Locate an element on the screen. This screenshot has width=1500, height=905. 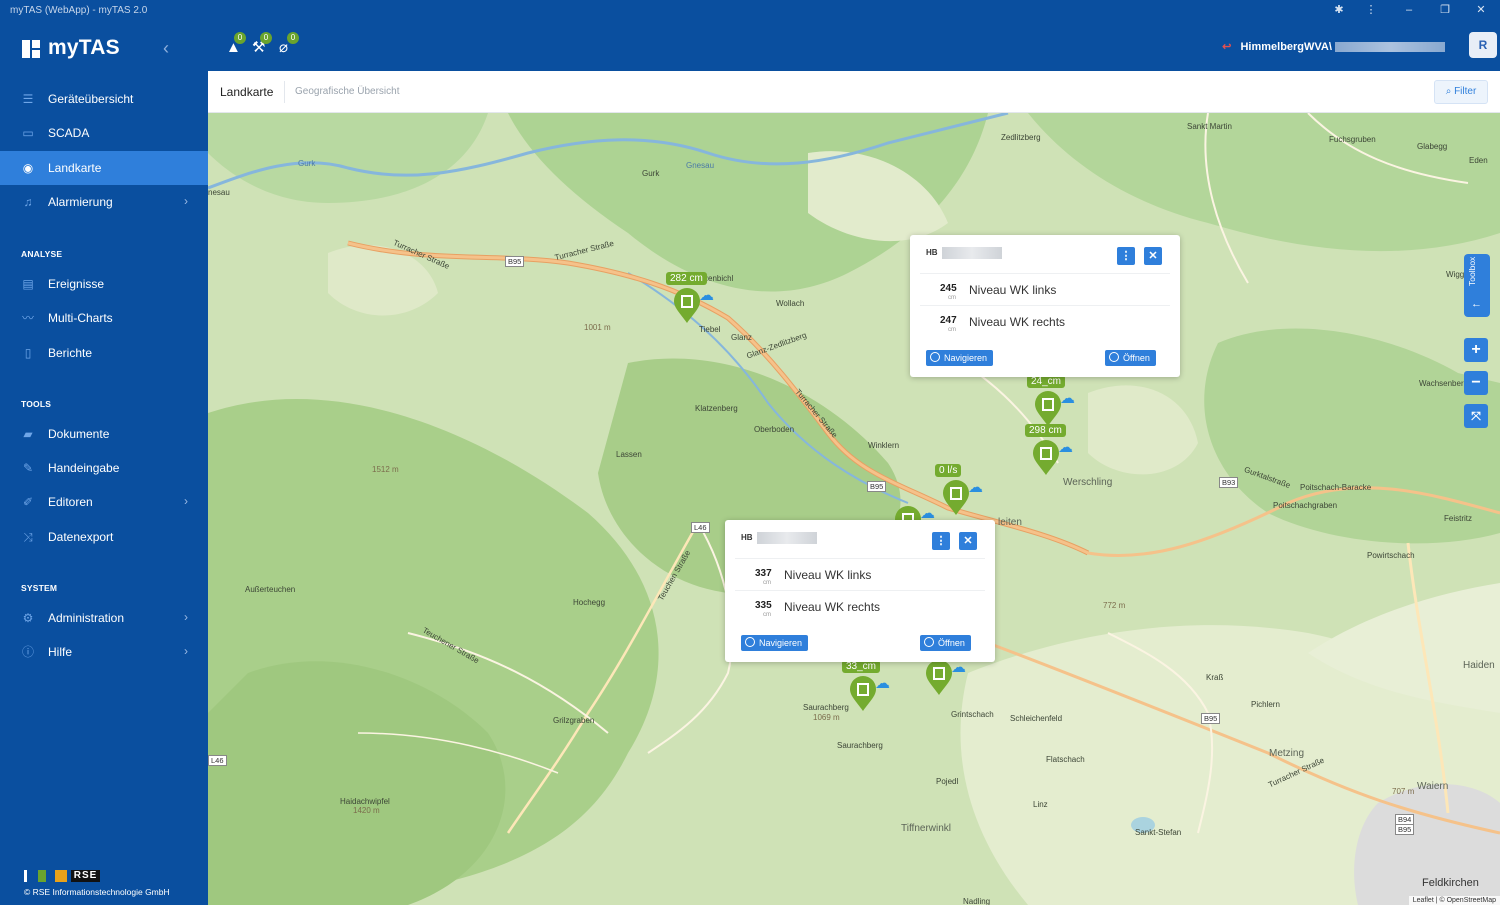
sidebar-item-hilfe: ⓘ Hilfe › is located at coordinates (104, 652).